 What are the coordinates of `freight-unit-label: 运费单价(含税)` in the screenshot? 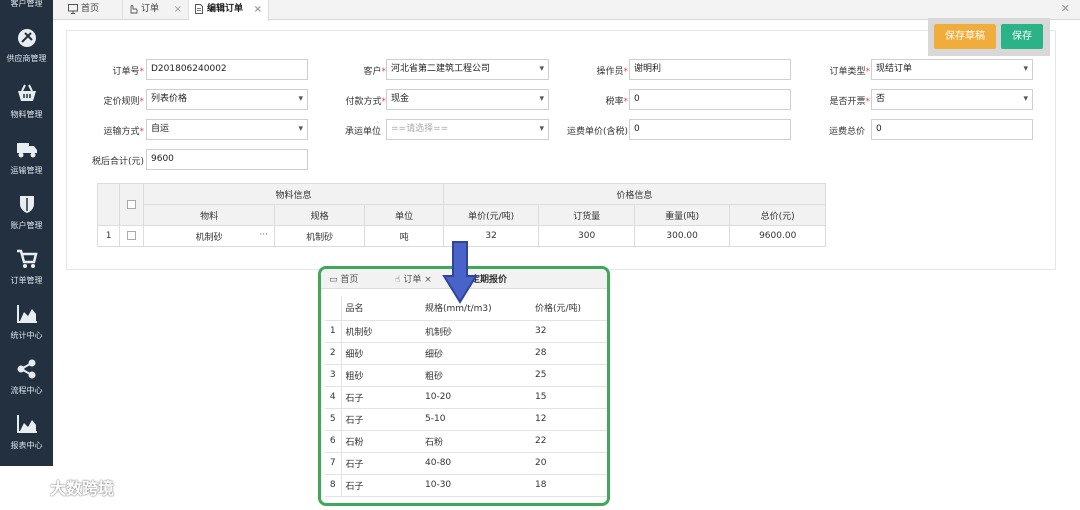 It's located at (597, 132).